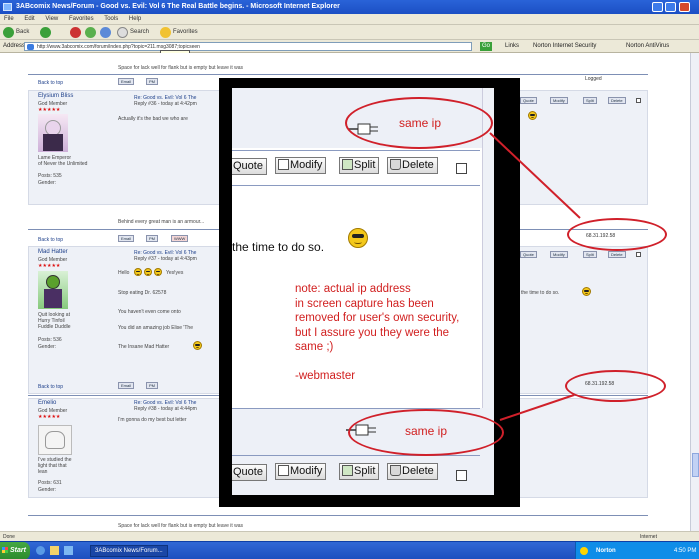  I want to click on norton-icon, so click(584, 551).